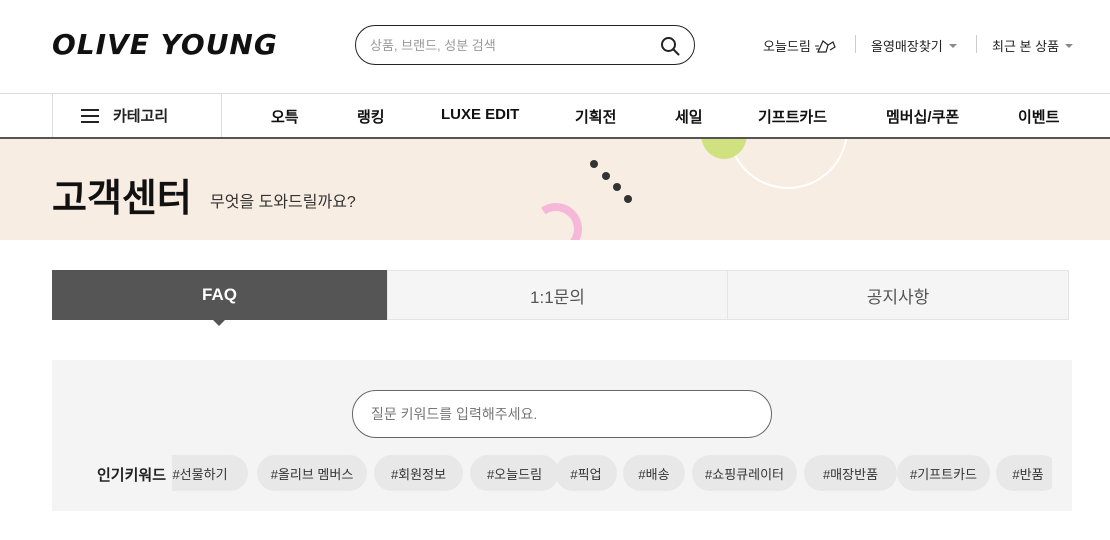 The width and height of the screenshot is (1110, 540). Describe the element at coordinates (792, 116) in the screenshot. I see `nav-item-giftcard: 기프트카드` at that location.